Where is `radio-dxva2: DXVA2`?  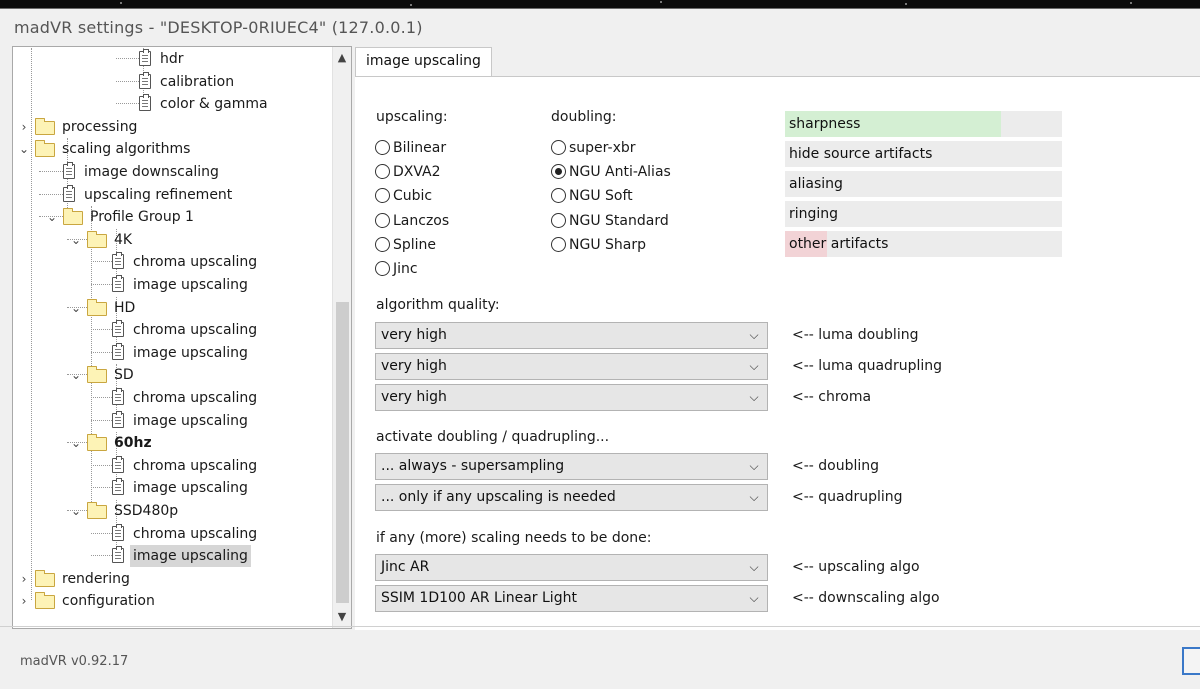 radio-dxva2: DXVA2 is located at coordinates (408, 172).